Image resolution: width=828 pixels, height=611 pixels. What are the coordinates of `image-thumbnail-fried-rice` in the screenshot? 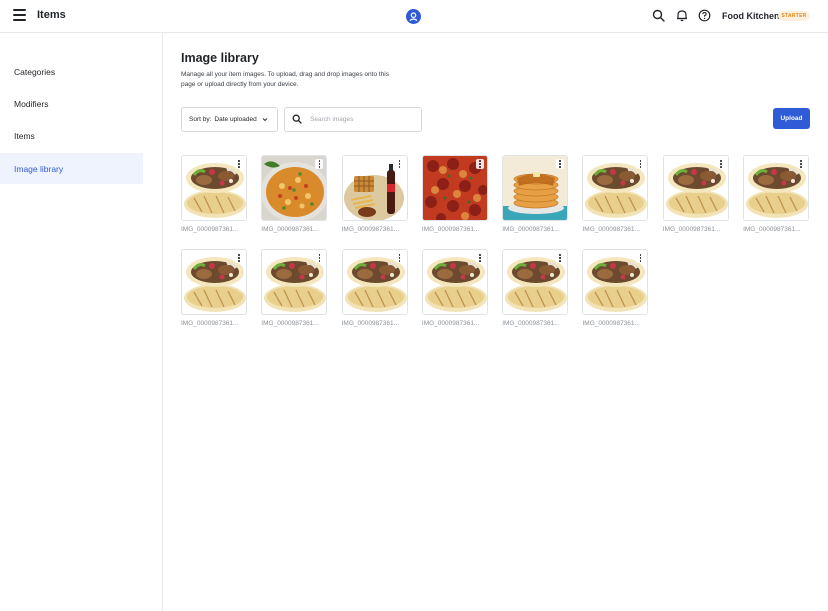 It's located at (294, 188).